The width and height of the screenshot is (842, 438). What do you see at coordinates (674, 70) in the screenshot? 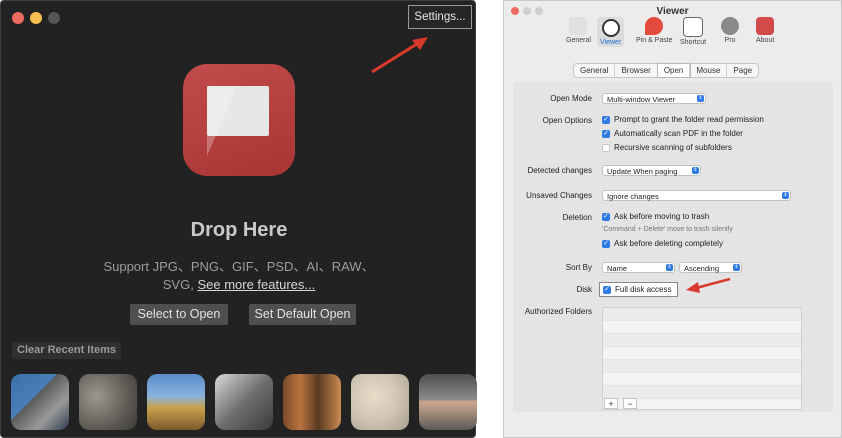
I see `tab-open: Open` at bounding box center [674, 70].